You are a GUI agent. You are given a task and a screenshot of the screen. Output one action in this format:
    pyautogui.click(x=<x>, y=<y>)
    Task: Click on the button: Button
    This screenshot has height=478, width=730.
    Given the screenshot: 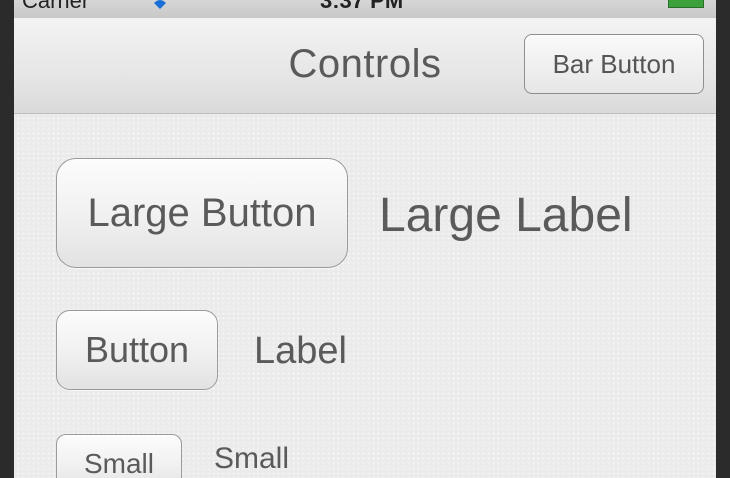 What is the action you would take?
    pyautogui.click(x=137, y=350)
    